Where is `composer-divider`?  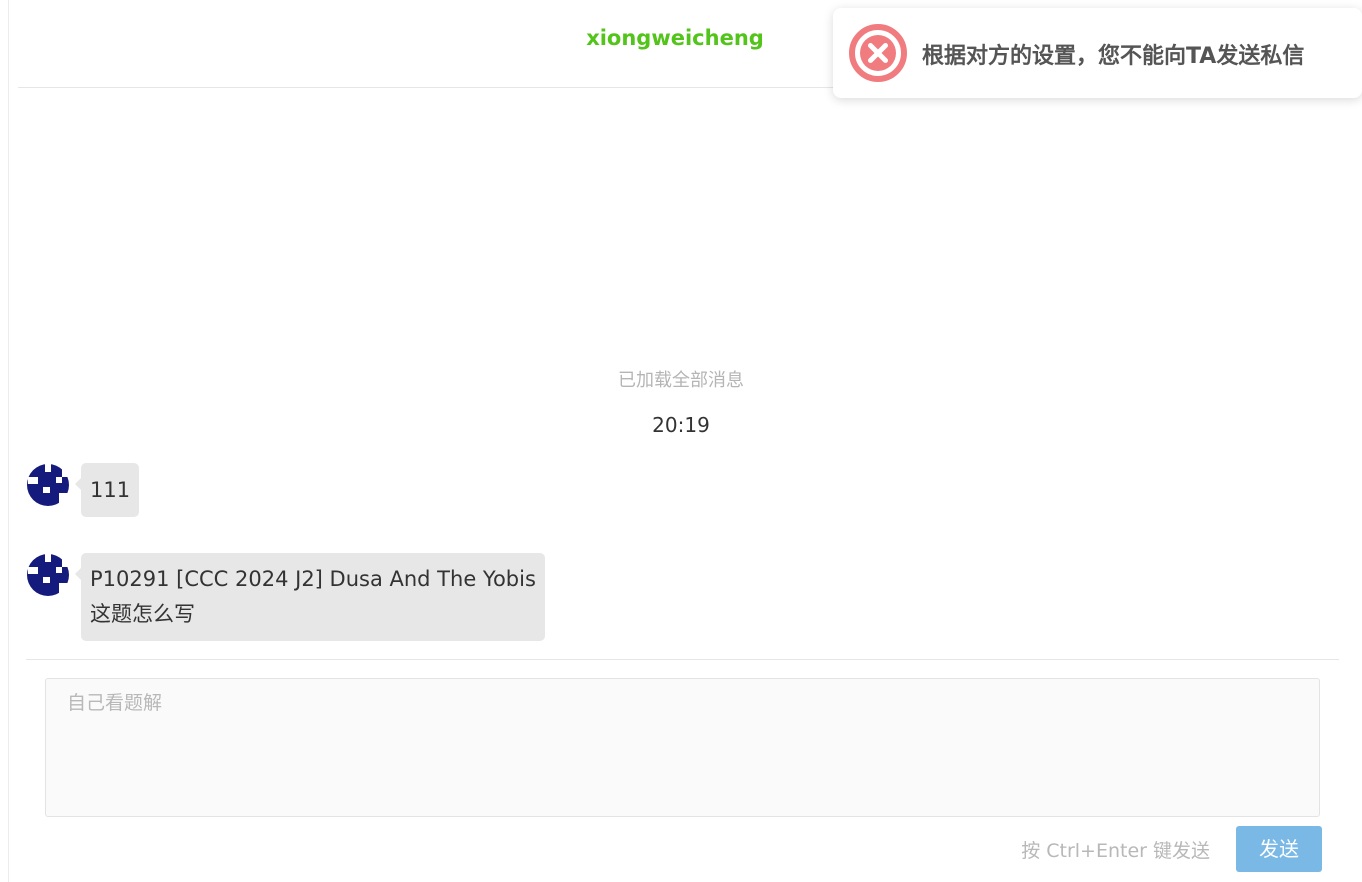
composer-divider is located at coordinates (682, 659).